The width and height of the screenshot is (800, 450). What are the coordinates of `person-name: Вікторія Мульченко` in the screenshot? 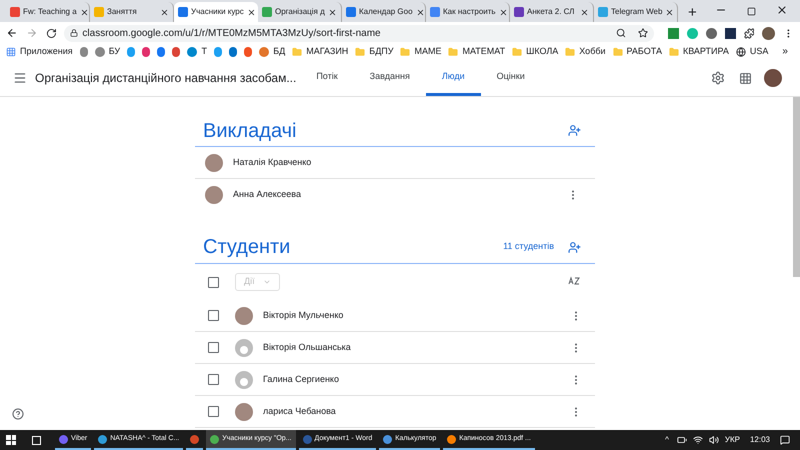 It's located at (303, 315).